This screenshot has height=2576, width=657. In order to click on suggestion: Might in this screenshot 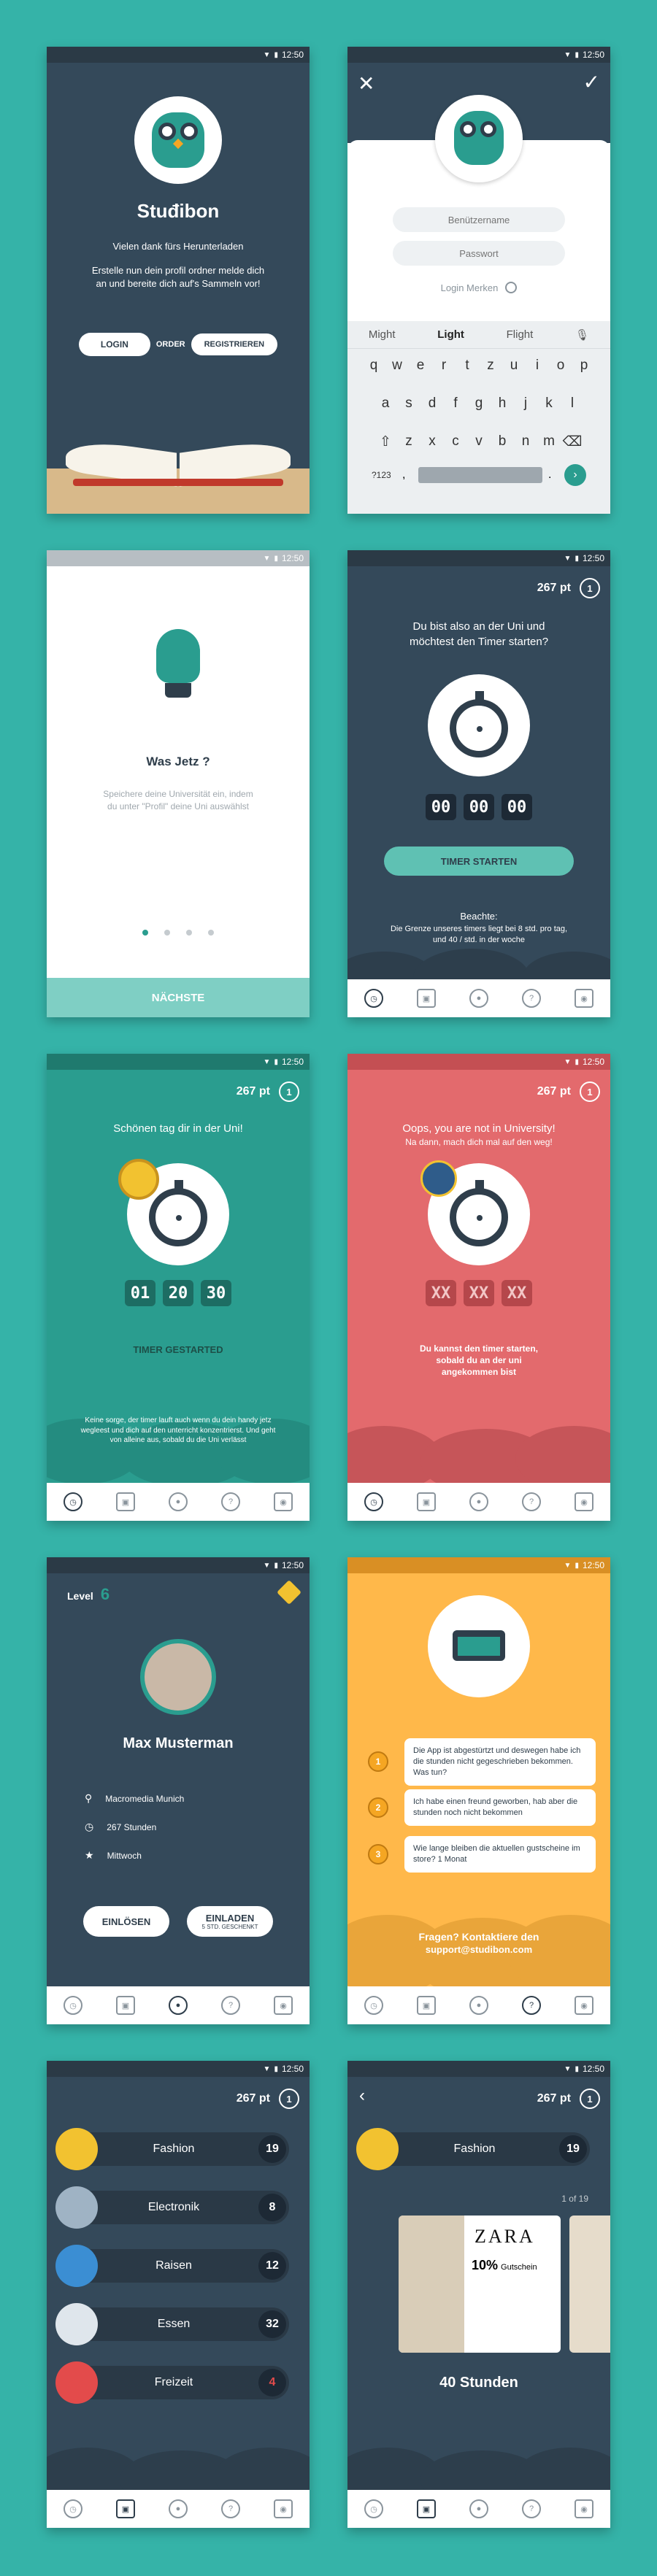, I will do `click(382, 334)`.